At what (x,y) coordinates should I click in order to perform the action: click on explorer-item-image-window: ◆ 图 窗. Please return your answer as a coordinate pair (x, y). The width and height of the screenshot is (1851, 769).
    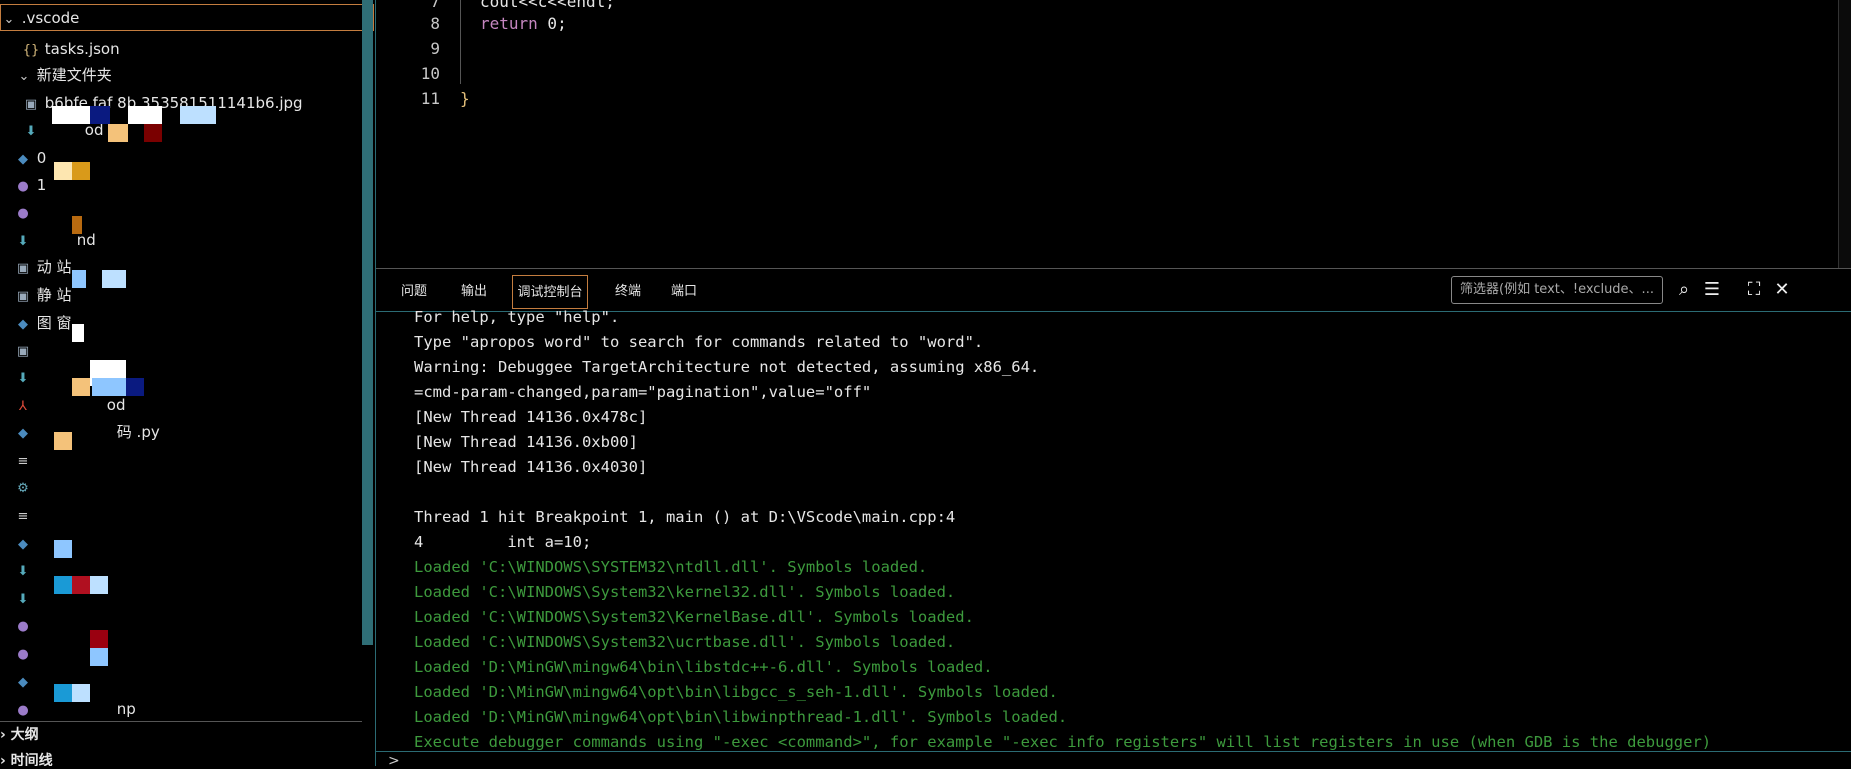
    Looking at the image, I should click on (43, 323).